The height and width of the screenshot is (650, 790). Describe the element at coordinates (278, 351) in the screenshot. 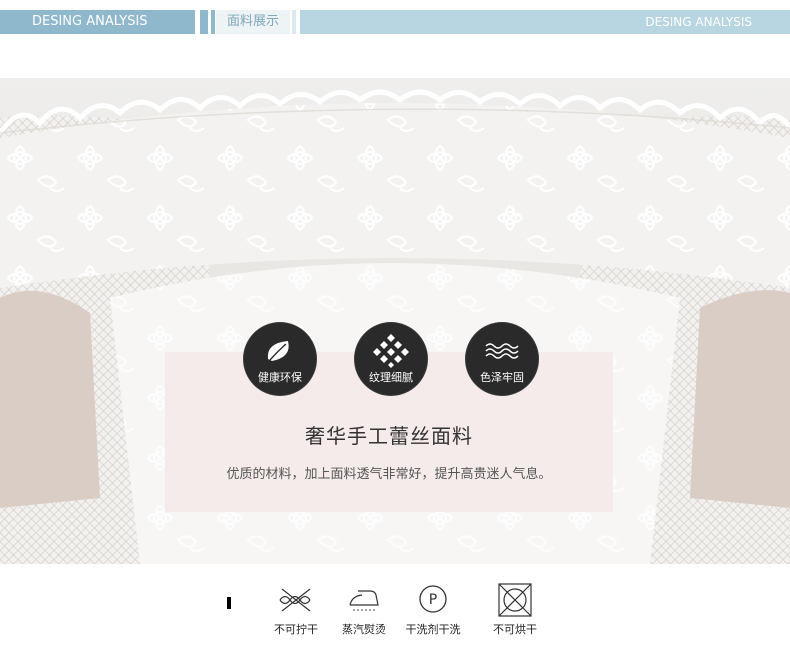

I see `leaf-icon` at that location.